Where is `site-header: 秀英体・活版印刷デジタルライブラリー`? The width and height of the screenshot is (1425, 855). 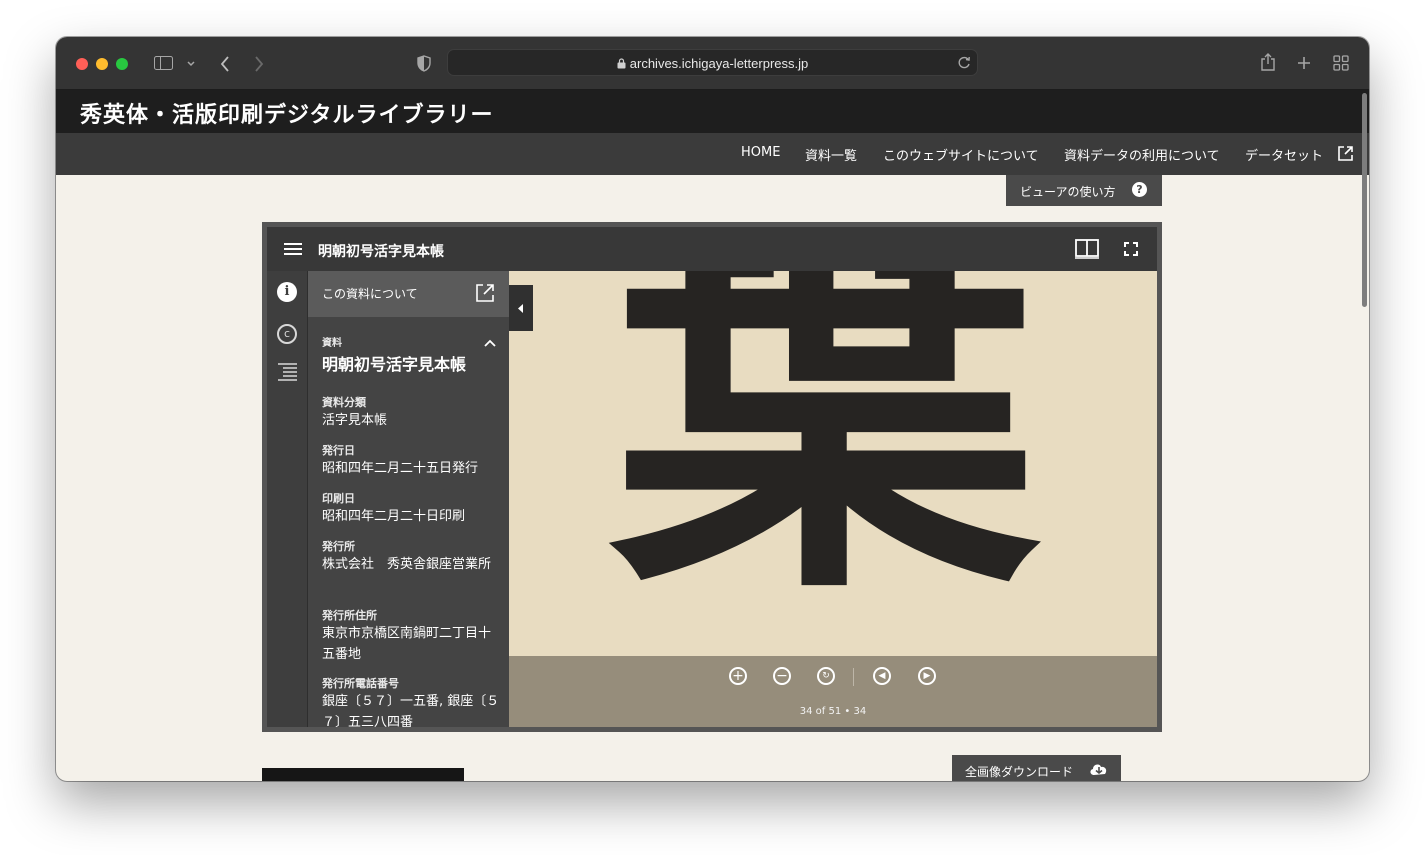 site-header: 秀英体・活版印刷デジタルライブラリー is located at coordinates (712, 111).